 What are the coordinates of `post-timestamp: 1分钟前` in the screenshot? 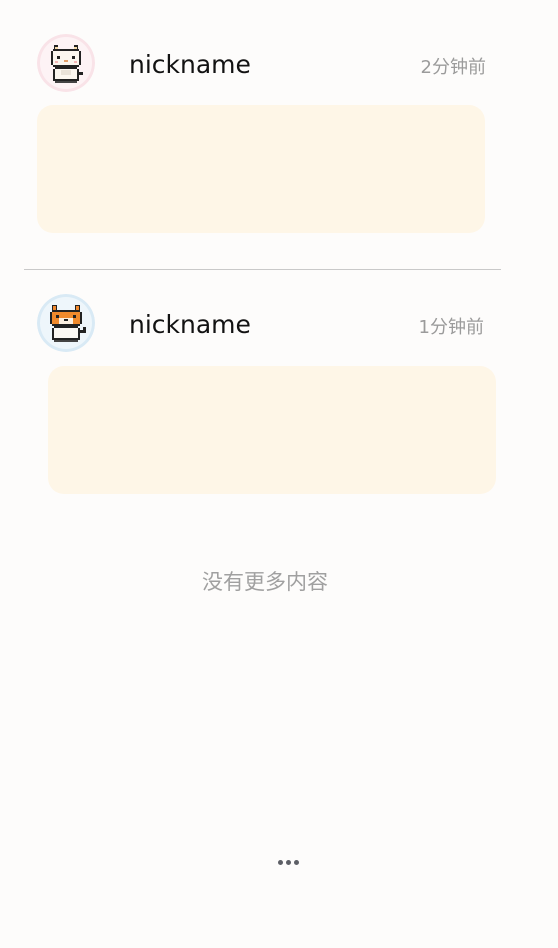 It's located at (451, 327).